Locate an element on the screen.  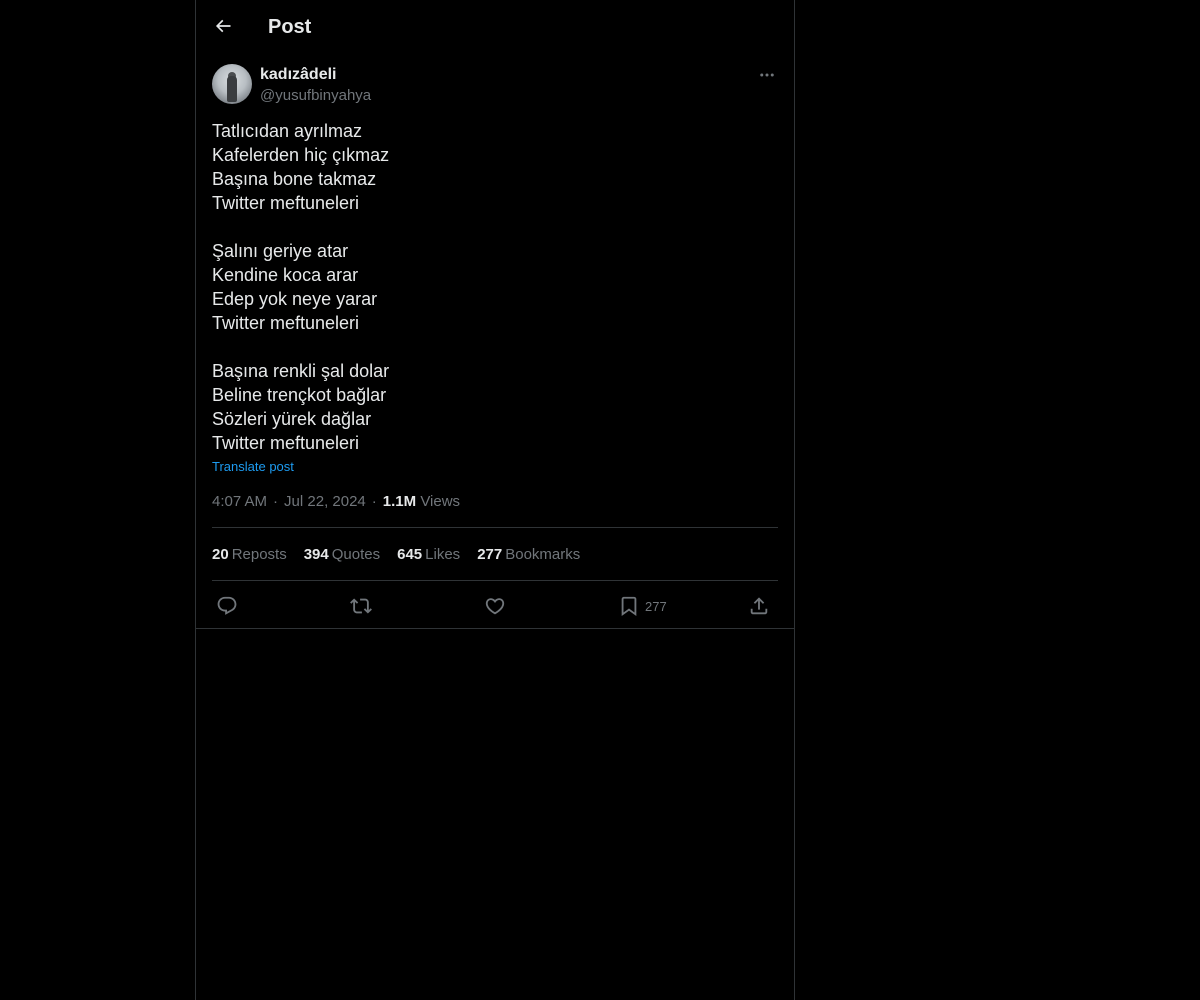
heart-icon is located at coordinates (495, 606).